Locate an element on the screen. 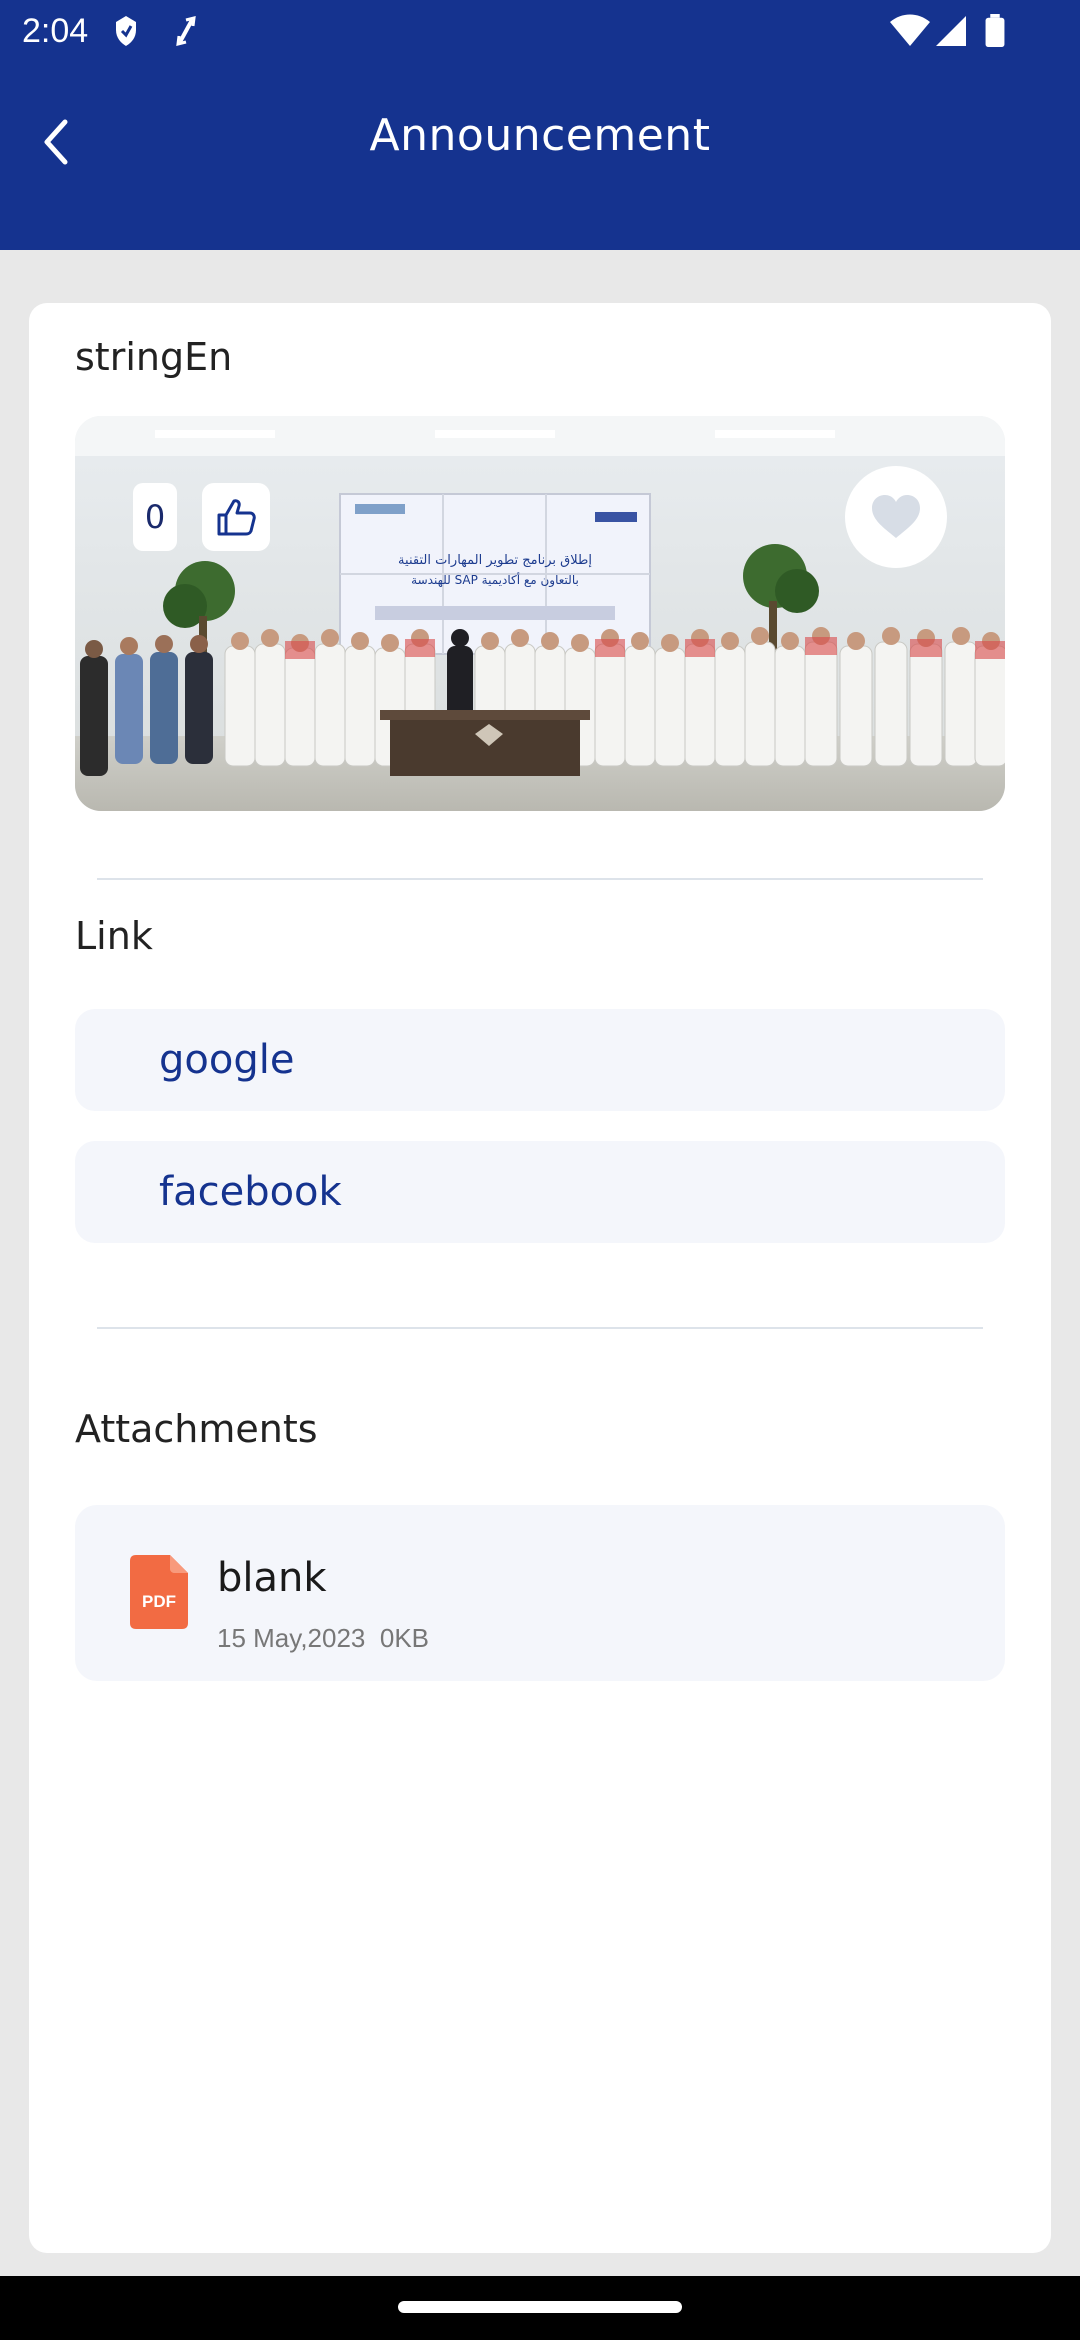 The height and width of the screenshot is (2340, 1080). favorite-button is located at coordinates (896, 517).